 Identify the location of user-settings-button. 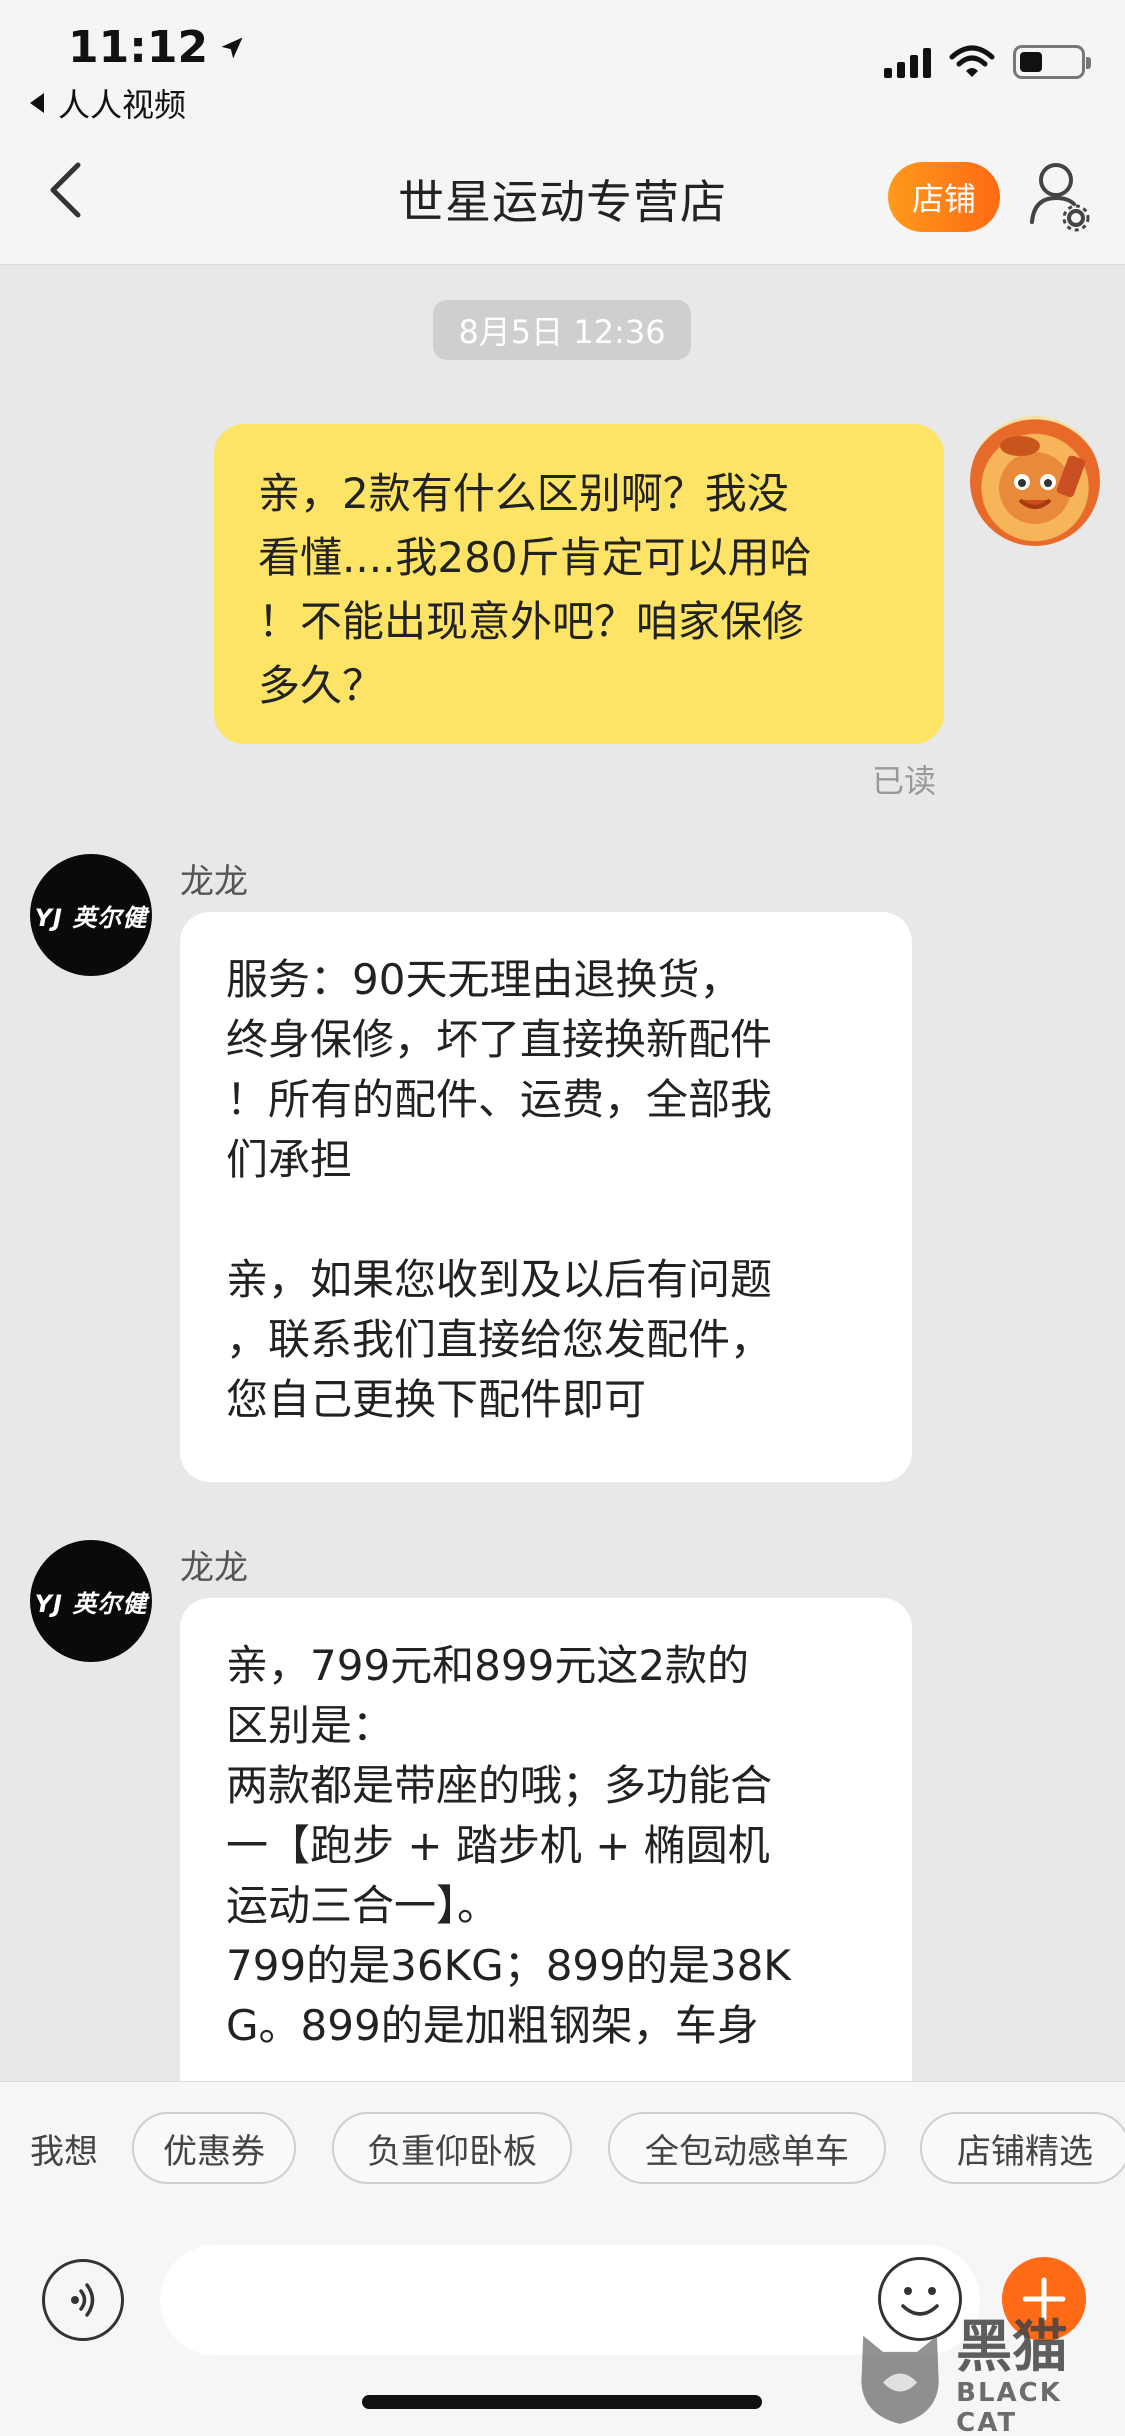
(1059, 196).